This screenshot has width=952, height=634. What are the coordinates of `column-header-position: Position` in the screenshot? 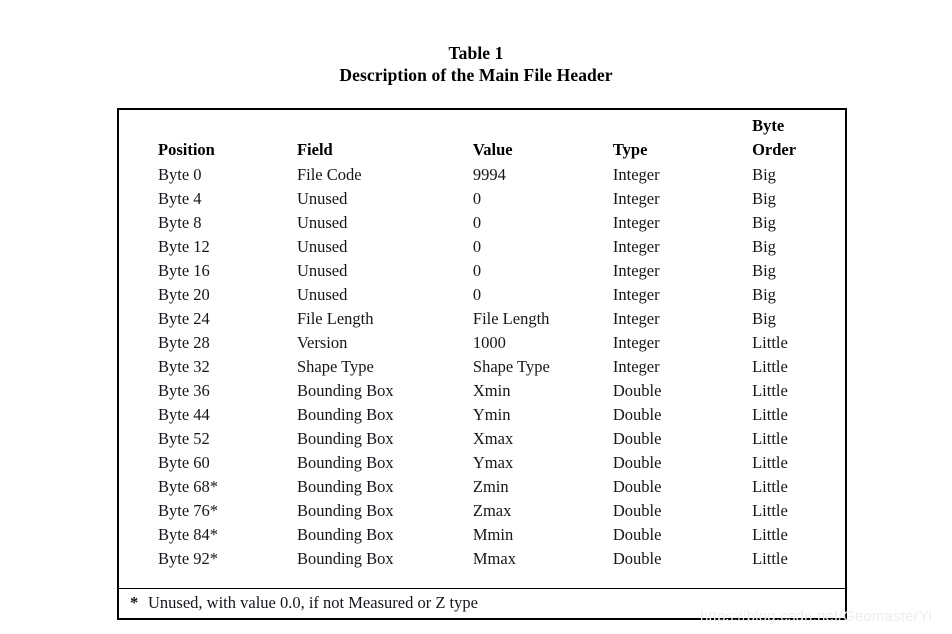 It's located at (227, 138).